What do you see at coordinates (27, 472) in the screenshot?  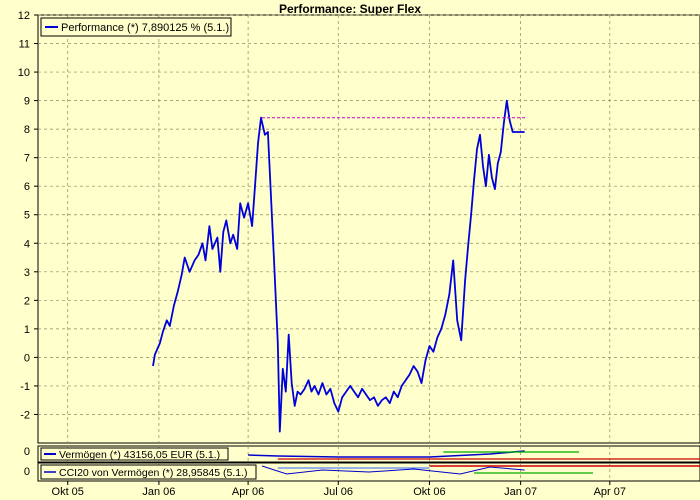 I see `cci-y-tick-label: 0` at bounding box center [27, 472].